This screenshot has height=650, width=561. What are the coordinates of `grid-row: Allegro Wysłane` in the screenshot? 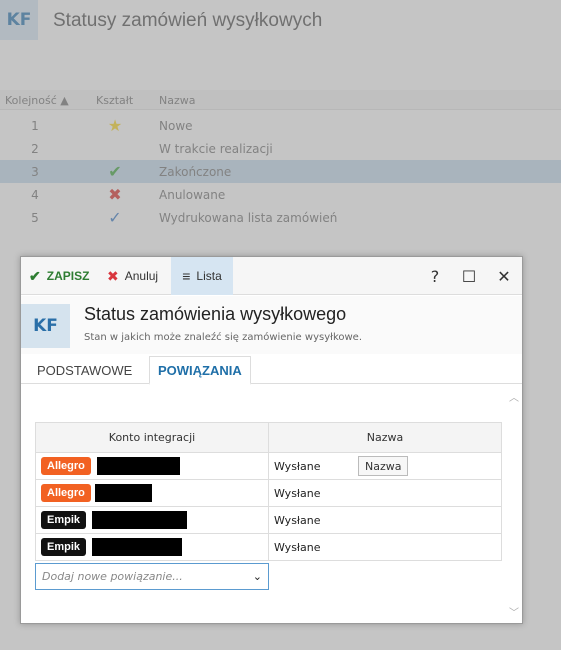 It's located at (268, 493).